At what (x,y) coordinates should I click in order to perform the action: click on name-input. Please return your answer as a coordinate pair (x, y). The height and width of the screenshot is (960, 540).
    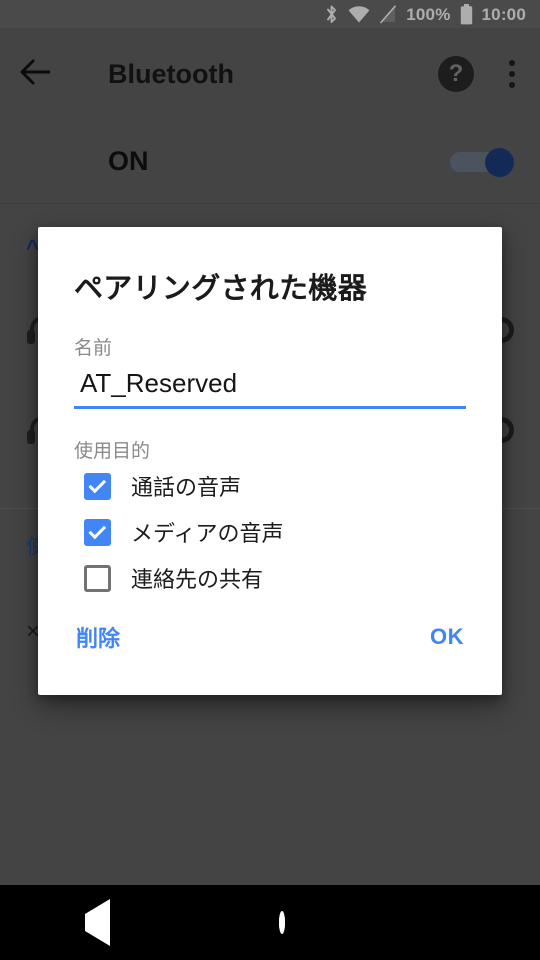
    Looking at the image, I should click on (270, 384).